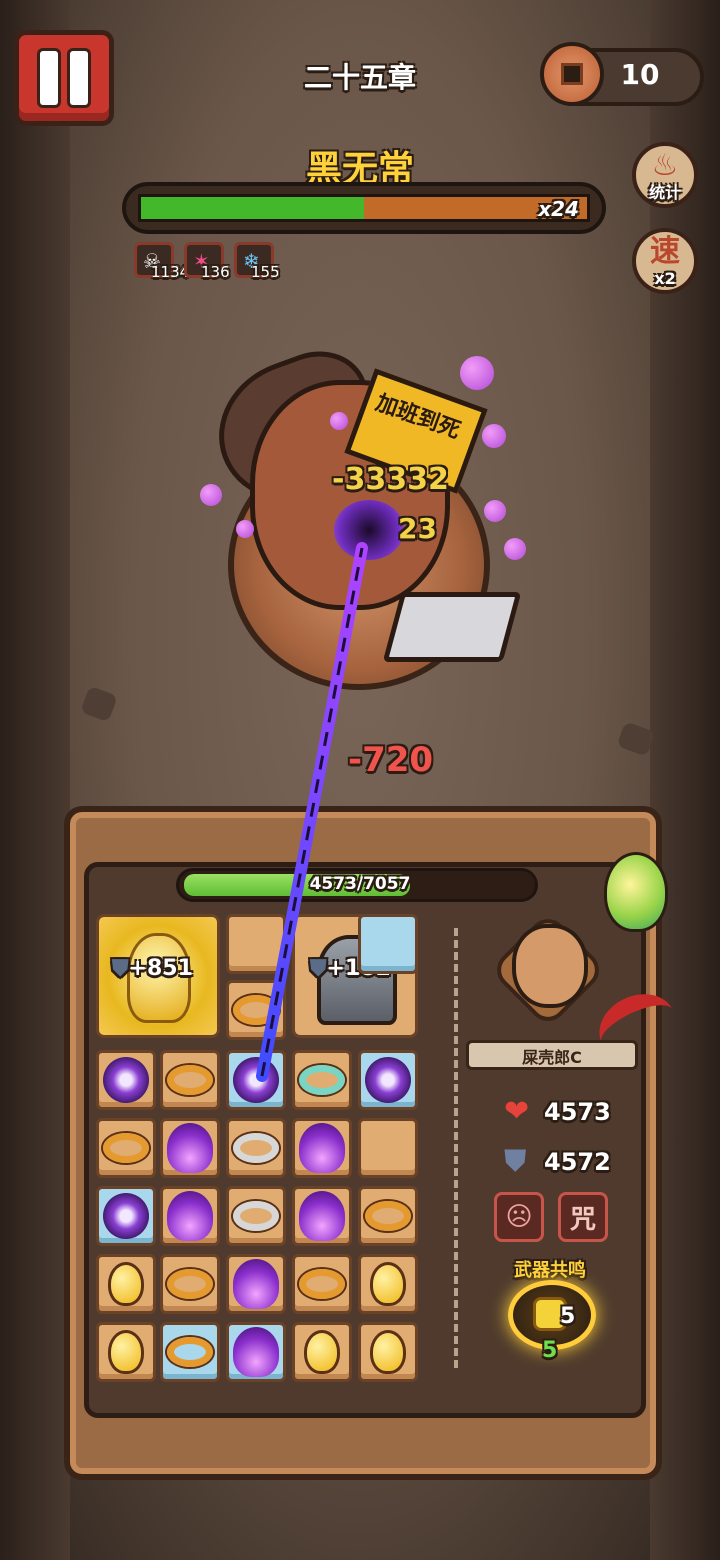  I want to click on attack-beam, so click(312, 812).